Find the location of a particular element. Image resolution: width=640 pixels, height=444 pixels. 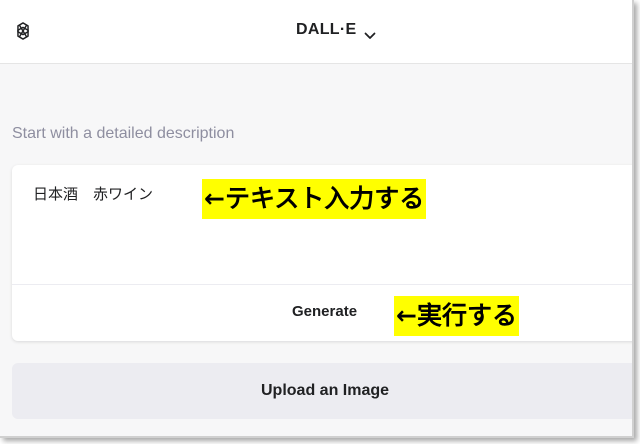

model-switcher: DALL·E is located at coordinates (336, 30).